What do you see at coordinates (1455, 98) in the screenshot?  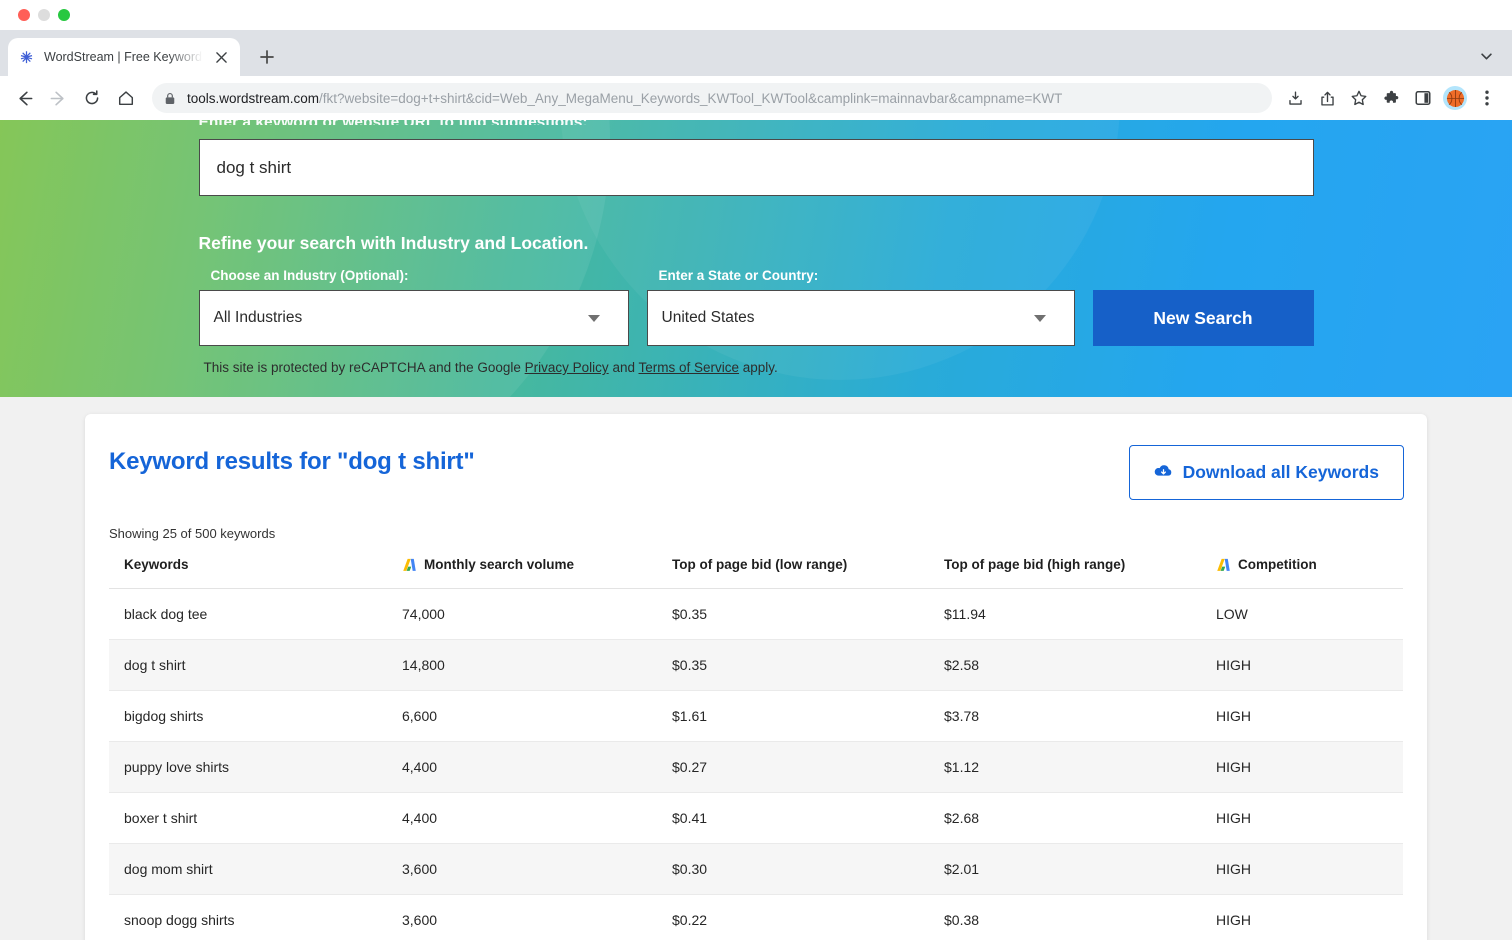 I see `profile-avatar` at bounding box center [1455, 98].